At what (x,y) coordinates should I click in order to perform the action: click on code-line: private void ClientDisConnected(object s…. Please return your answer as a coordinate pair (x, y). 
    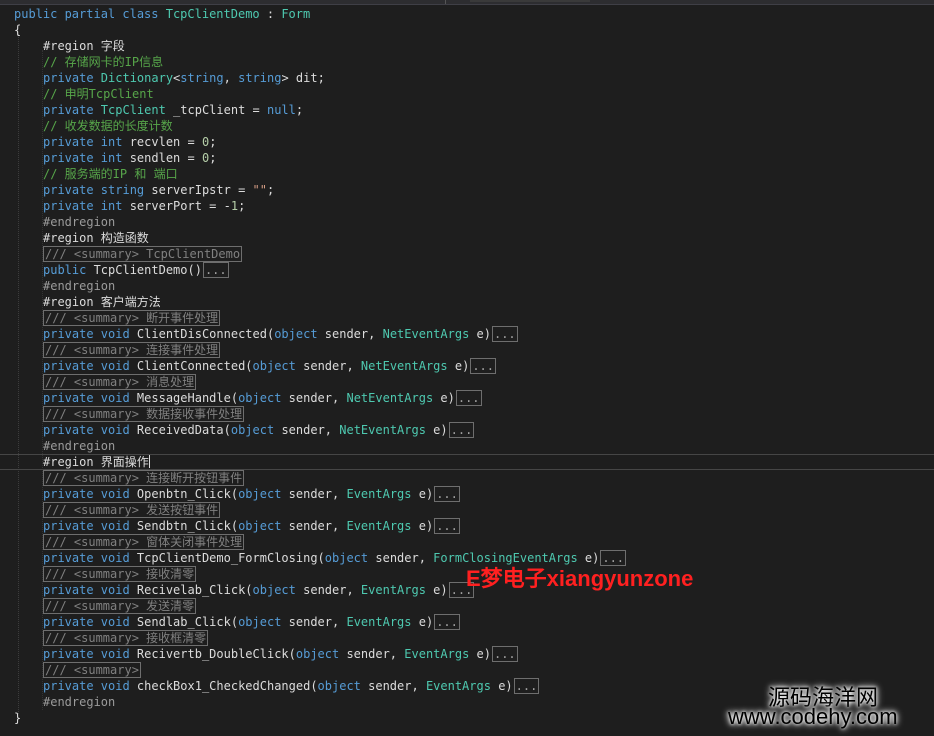
    Looking at the image, I should click on (467, 334).